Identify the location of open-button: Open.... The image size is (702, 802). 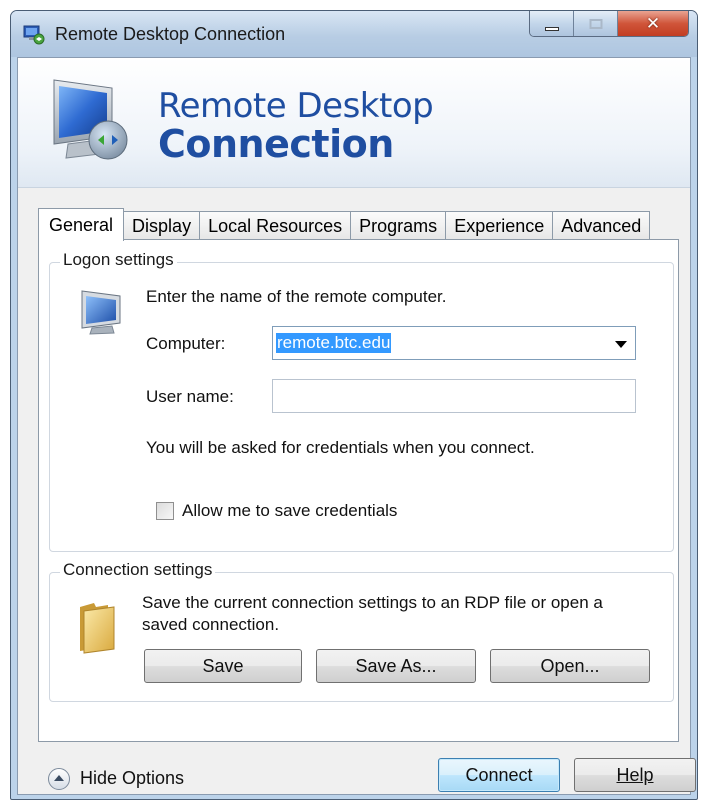
(570, 666).